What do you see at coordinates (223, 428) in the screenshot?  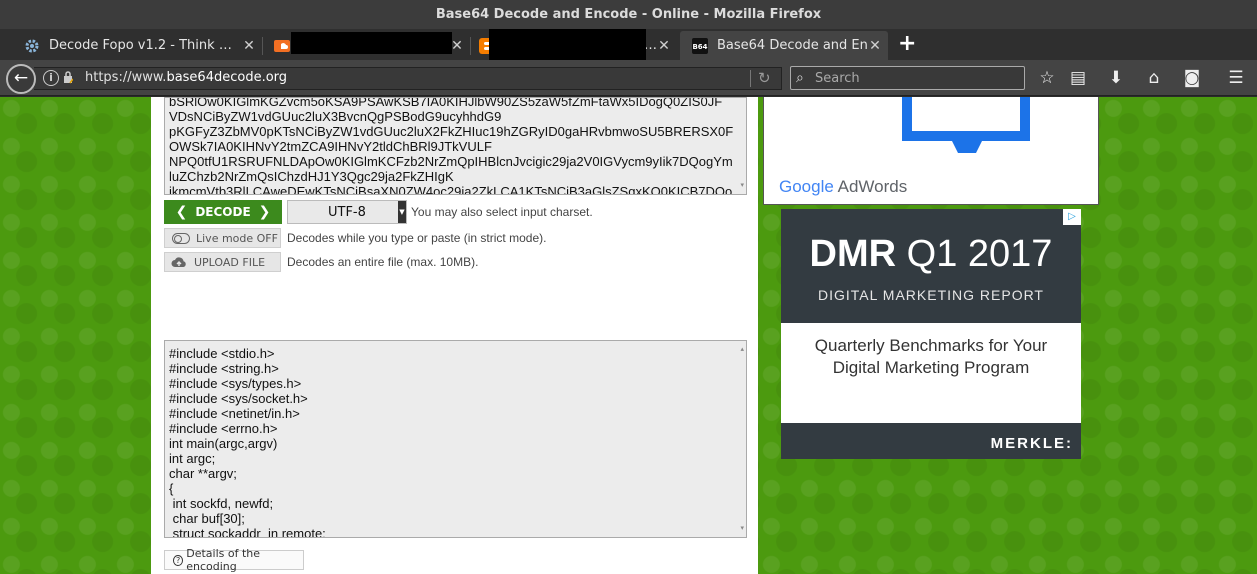 I see `text-line: #include <errno.h>` at bounding box center [223, 428].